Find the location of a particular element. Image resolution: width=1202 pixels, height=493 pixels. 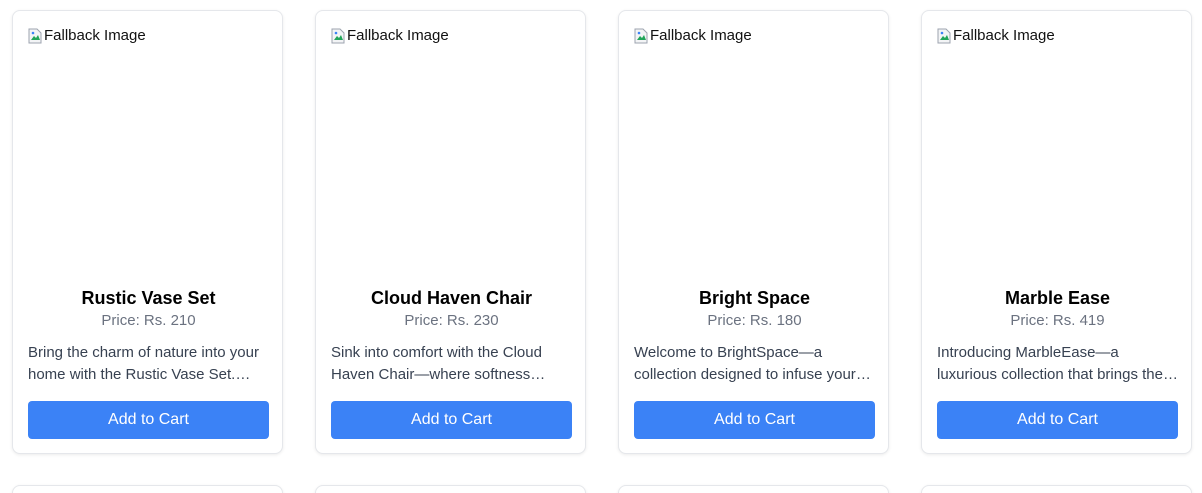

product-price: Price: Rs. 210 is located at coordinates (148, 320).